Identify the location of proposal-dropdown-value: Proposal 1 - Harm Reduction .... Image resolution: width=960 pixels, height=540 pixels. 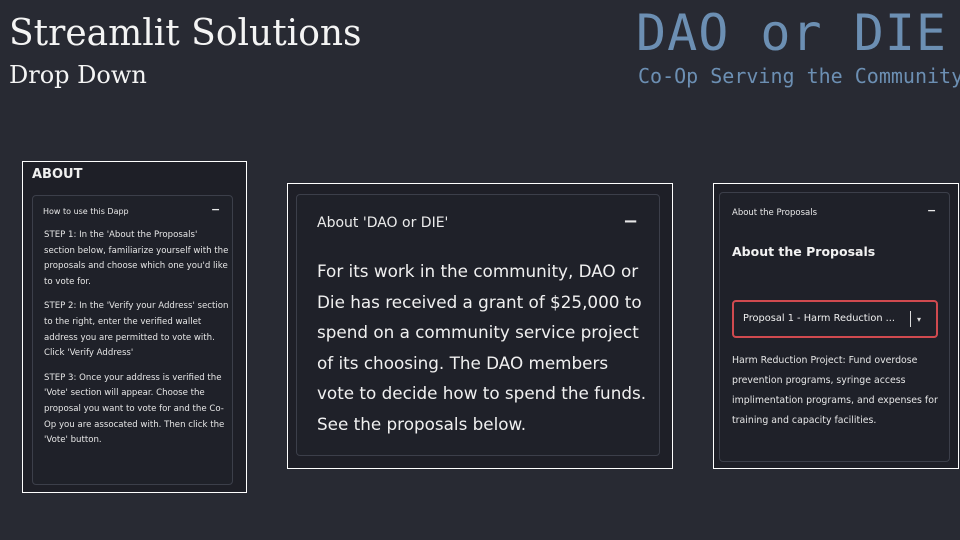
(819, 318).